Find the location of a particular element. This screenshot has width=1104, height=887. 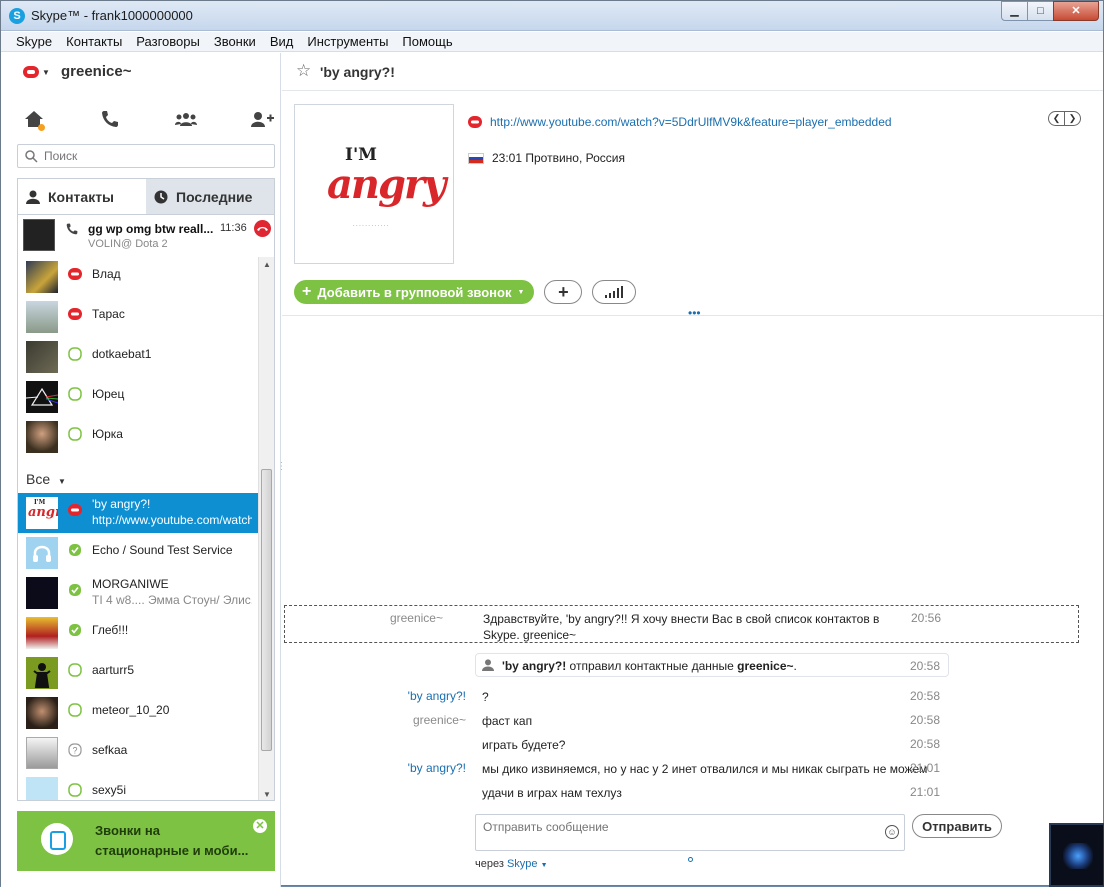

send-via: через Skype ▼ is located at coordinates (511, 864).